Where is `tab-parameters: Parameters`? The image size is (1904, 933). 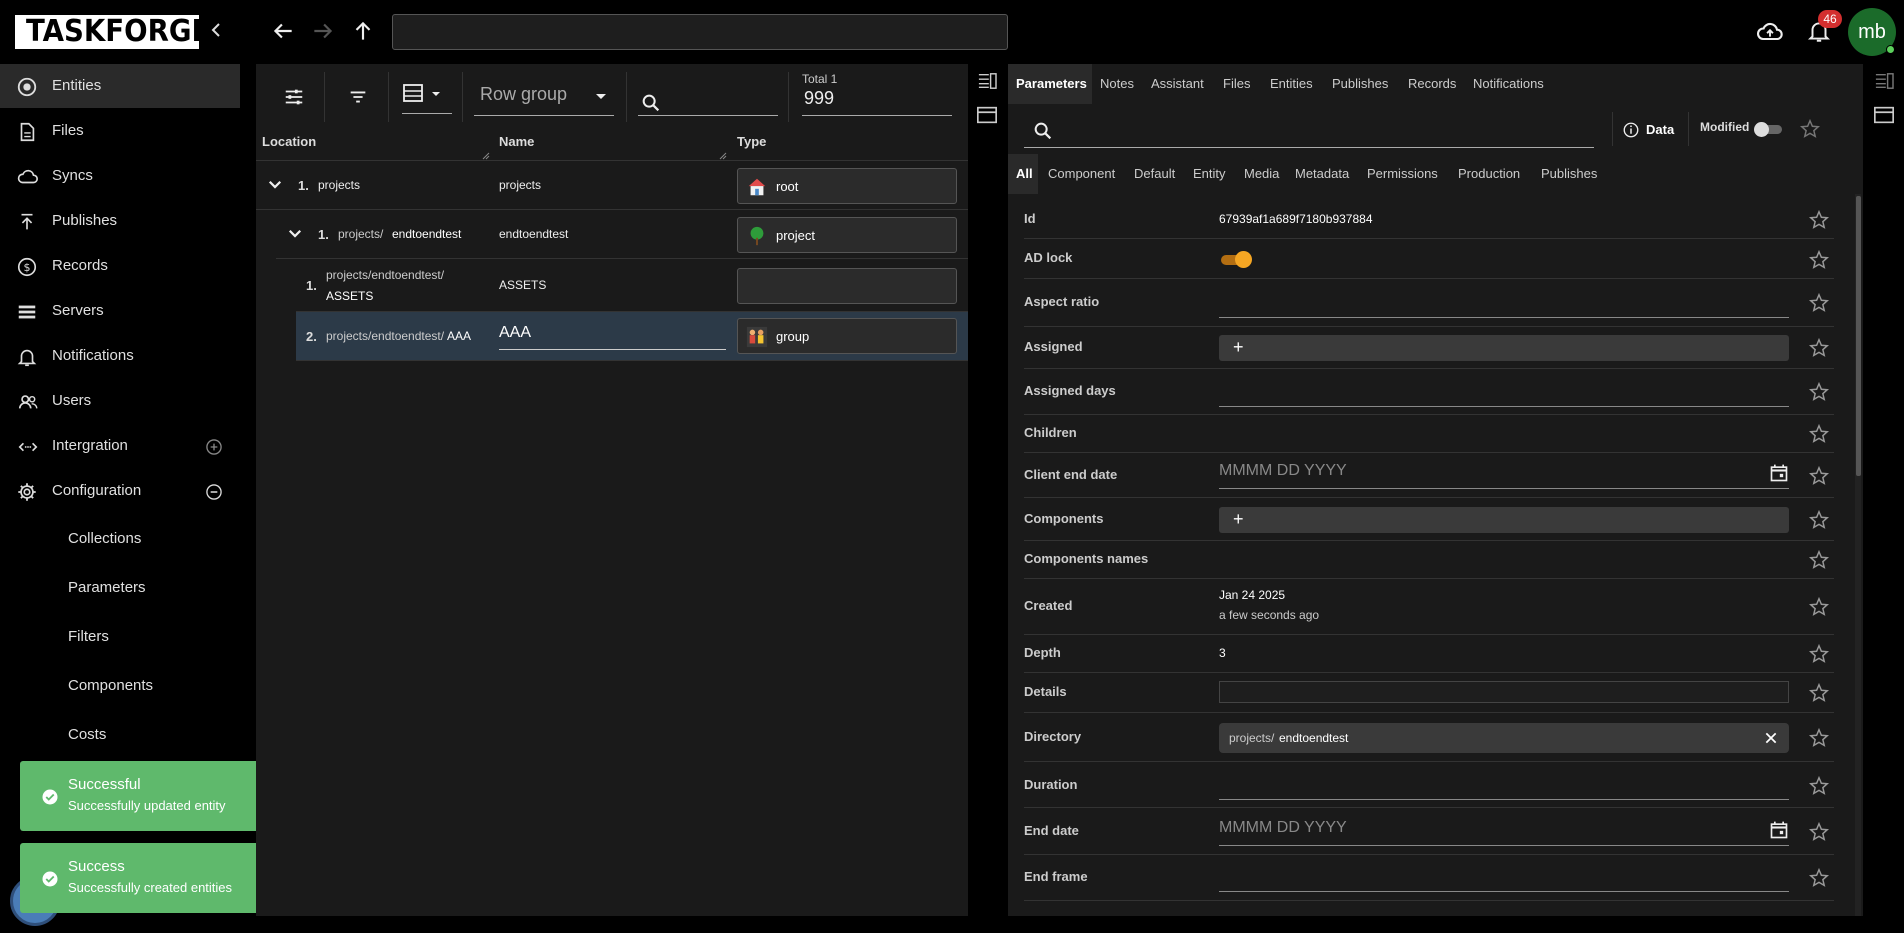 tab-parameters: Parameters is located at coordinates (1051, 83).